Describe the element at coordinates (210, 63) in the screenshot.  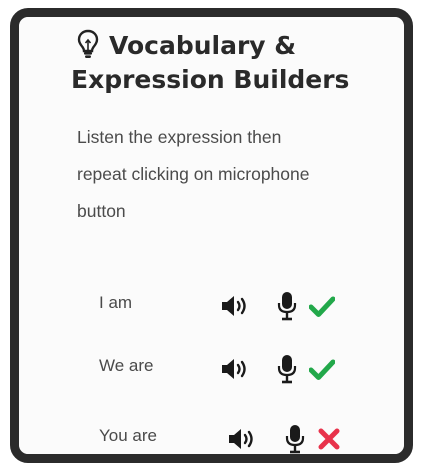
I see `page-title: Vocabulary & Expression Builders` at that location.